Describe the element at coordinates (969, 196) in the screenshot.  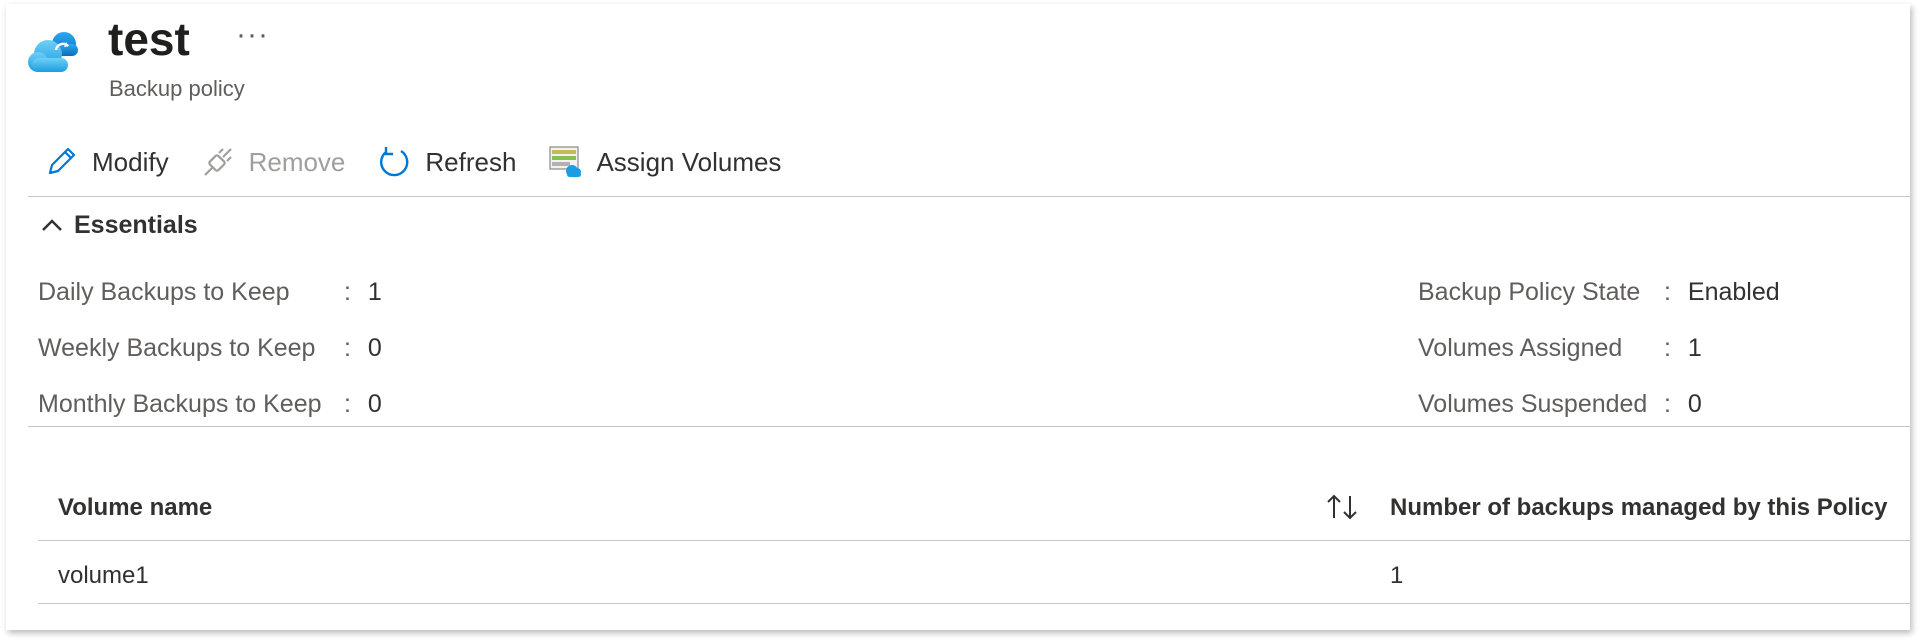
I see `toolbar-divider` at that location.